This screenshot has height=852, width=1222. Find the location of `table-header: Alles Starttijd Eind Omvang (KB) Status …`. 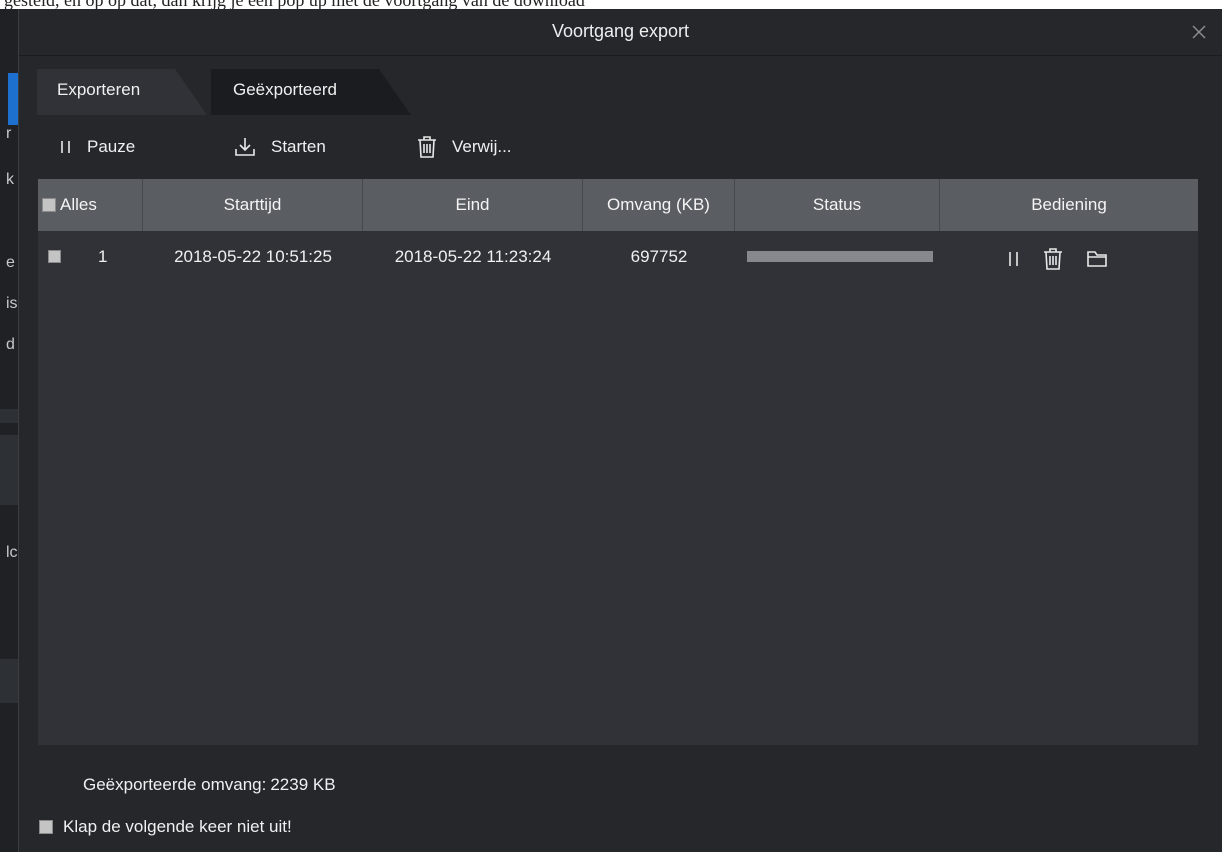

table-header: Alles Starttijd Eind Omvang (KB) Status … is located at coordinates (618, 205).